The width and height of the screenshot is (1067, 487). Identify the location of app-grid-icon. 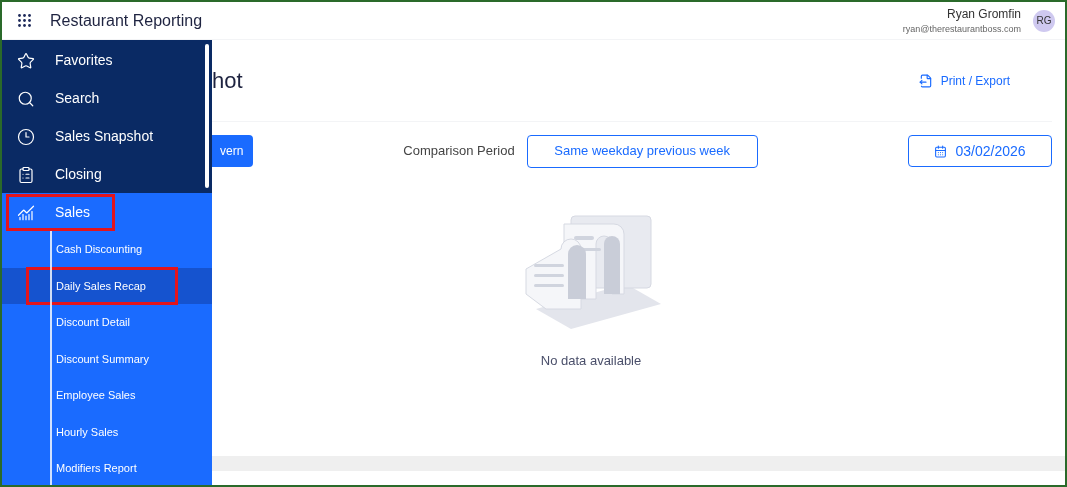
(24, 20).